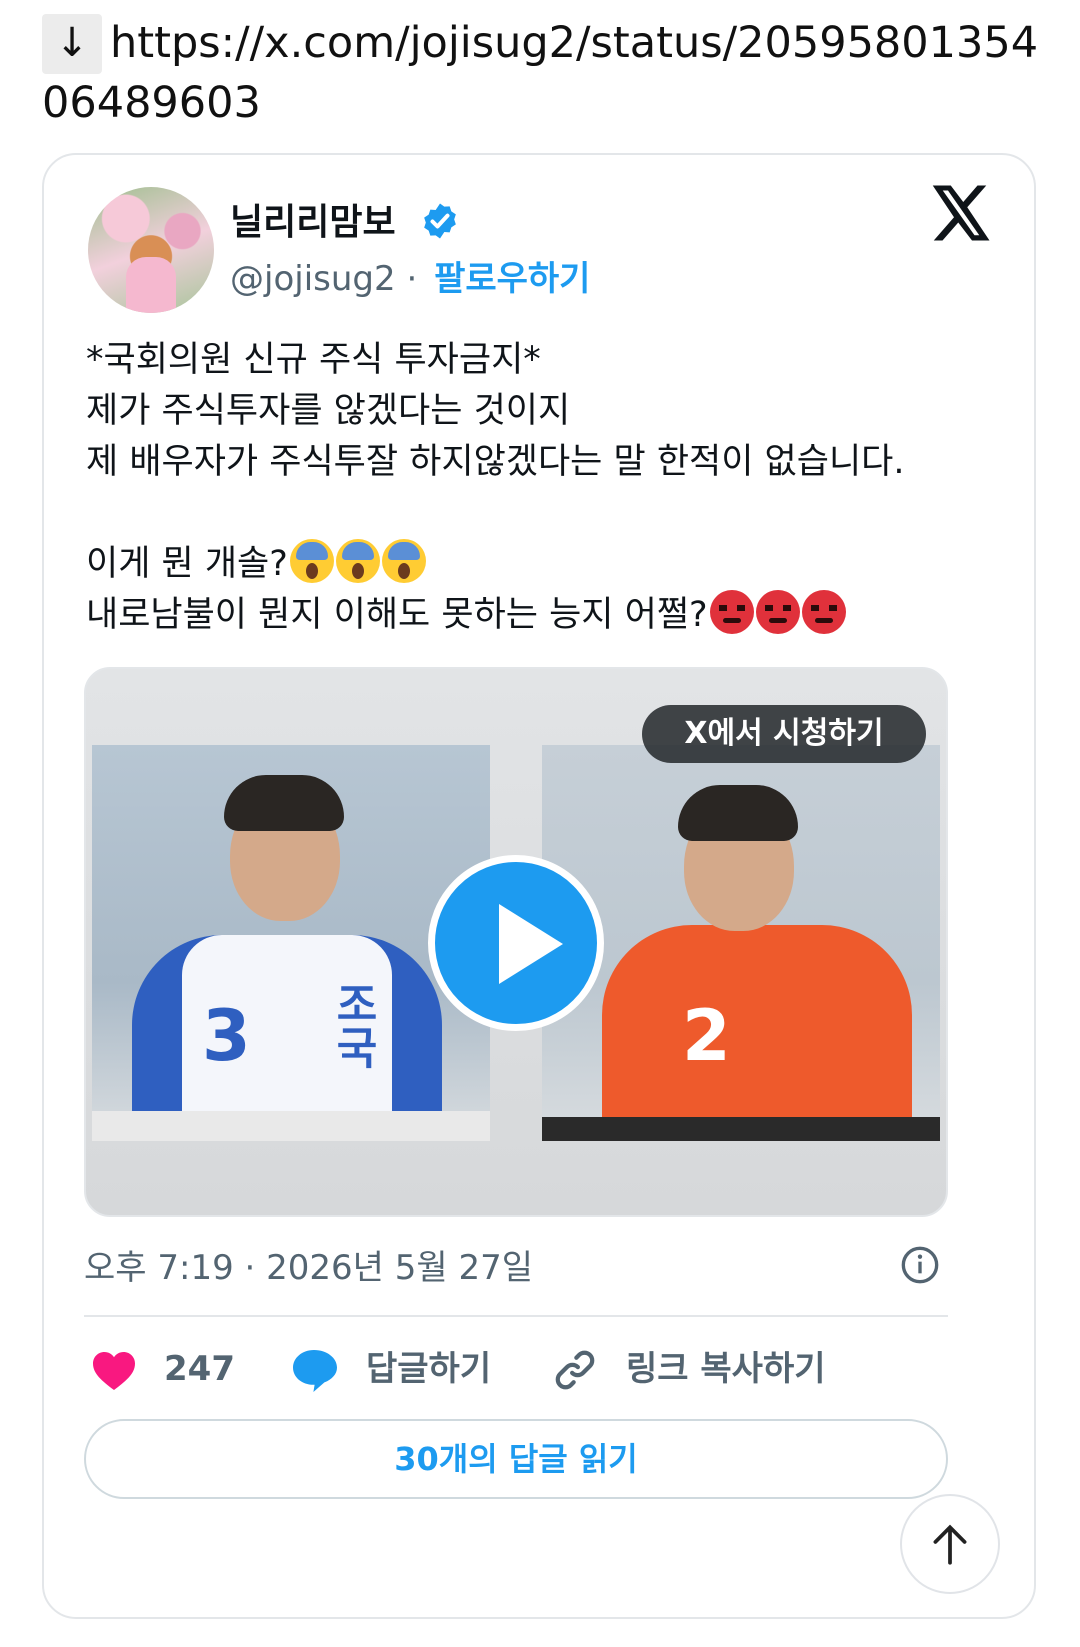 The width and height of the screenshot is (1080, 1647). What do you see at coordinates (226, 1036) in the screenshot?
I see `left-jersey-number: 3` at bounding box center [226, 1036].